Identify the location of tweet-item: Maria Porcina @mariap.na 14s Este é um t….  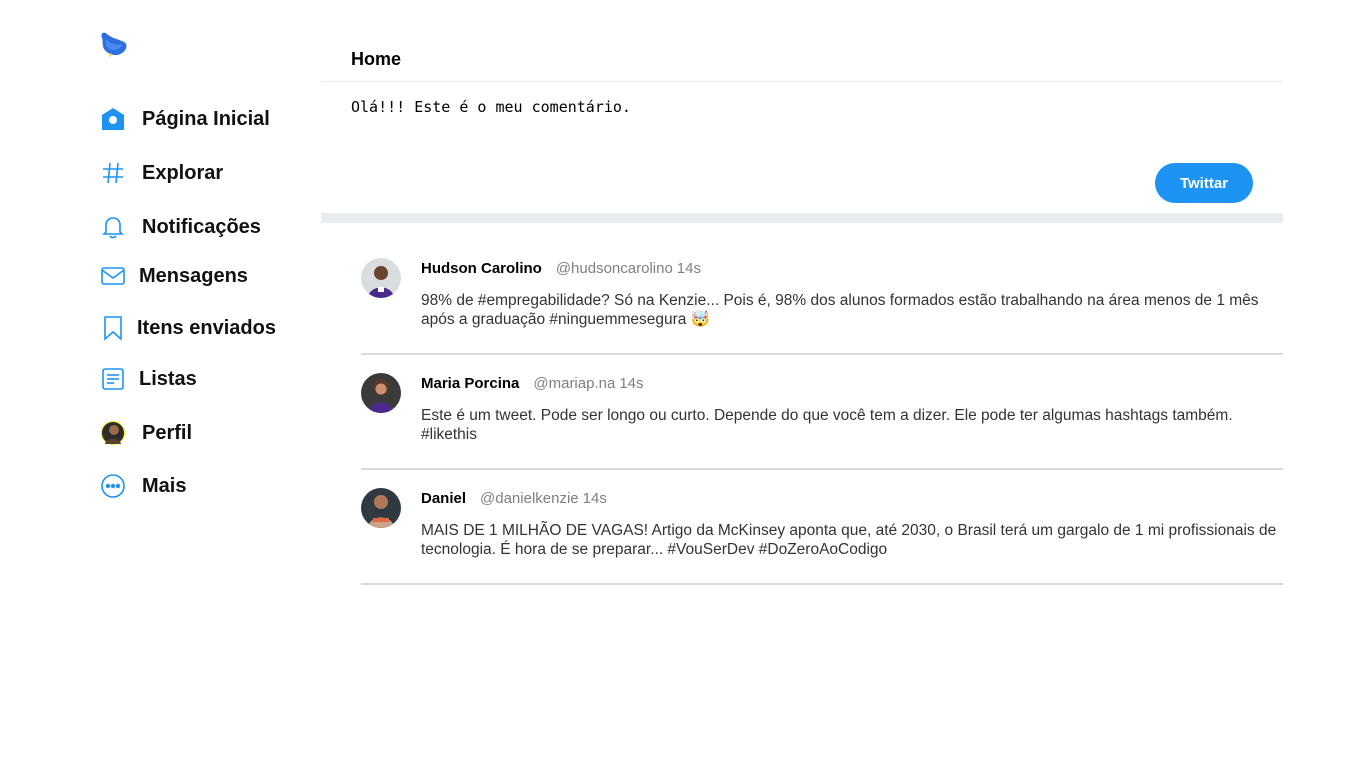
(822, 412).